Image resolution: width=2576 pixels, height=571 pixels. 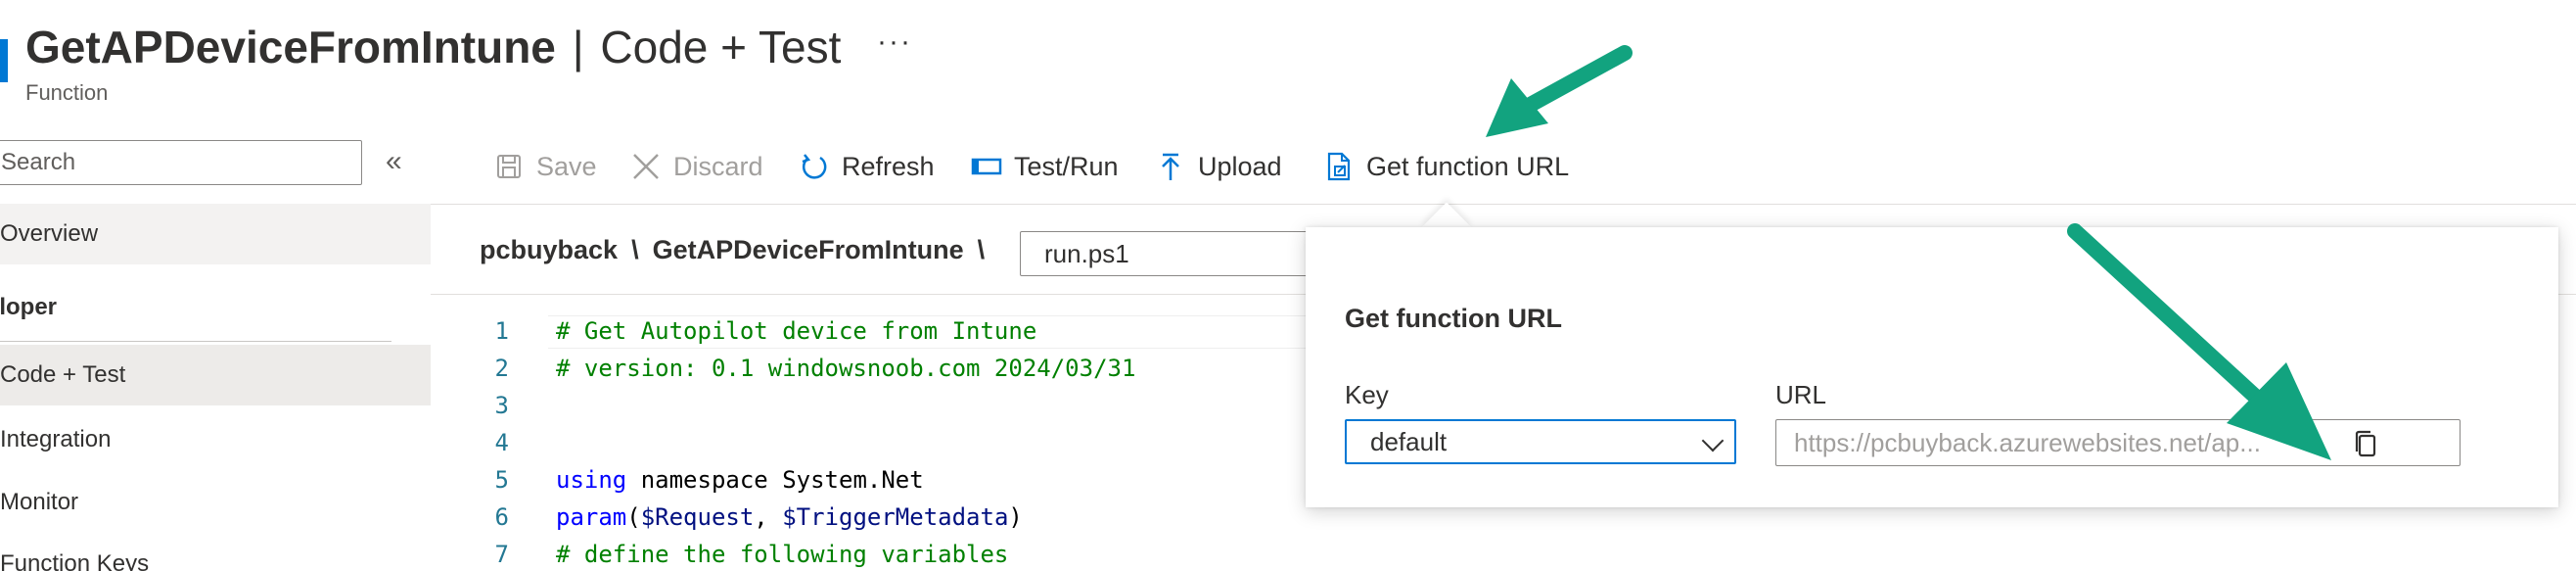 I want to click on function-name: GetAPDeviceFromIntune, so click(x=290, y=47).